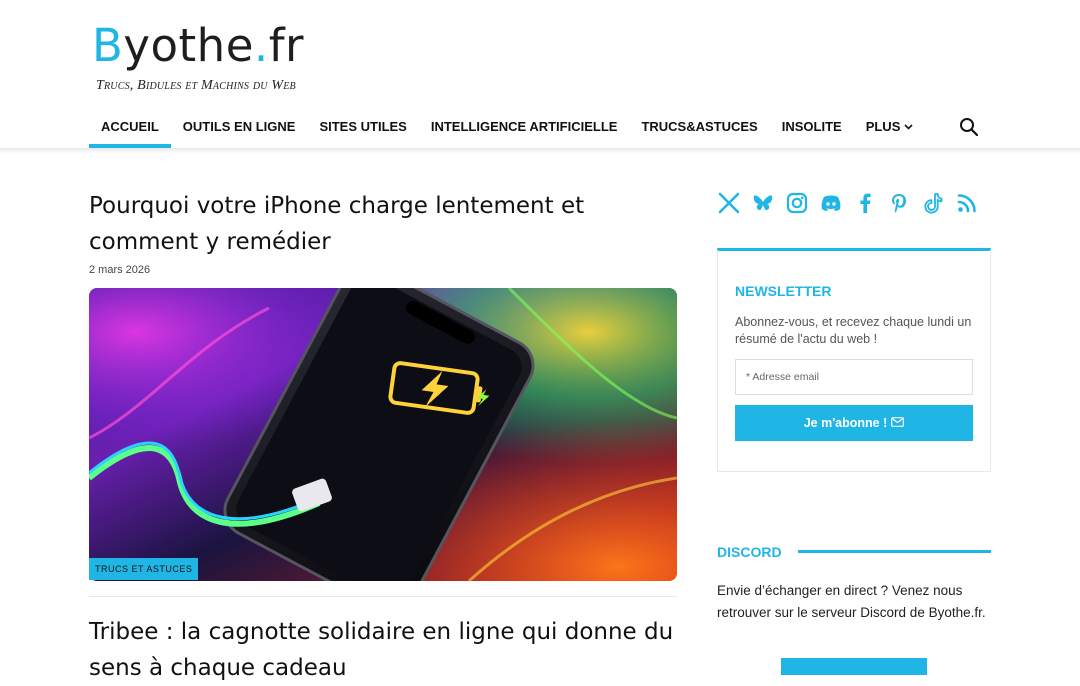  What do you see at coordinates (933, 203) in the screenshot?
I see `tiktok-icon` at bounding box center [933, 203].